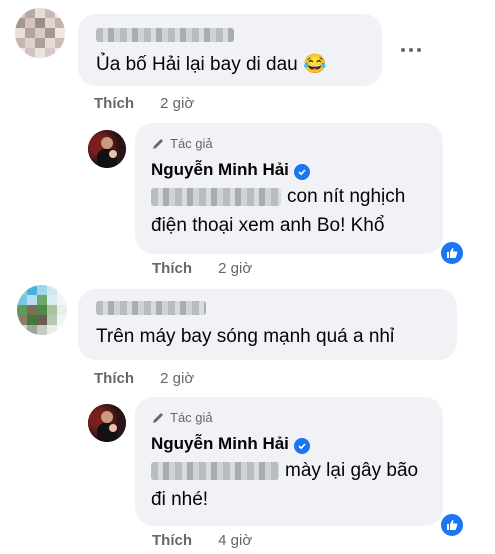  Describe the element at coordinates (346, 196) in the screenshot. I see `reply-text: con nít nghịch` at that location.